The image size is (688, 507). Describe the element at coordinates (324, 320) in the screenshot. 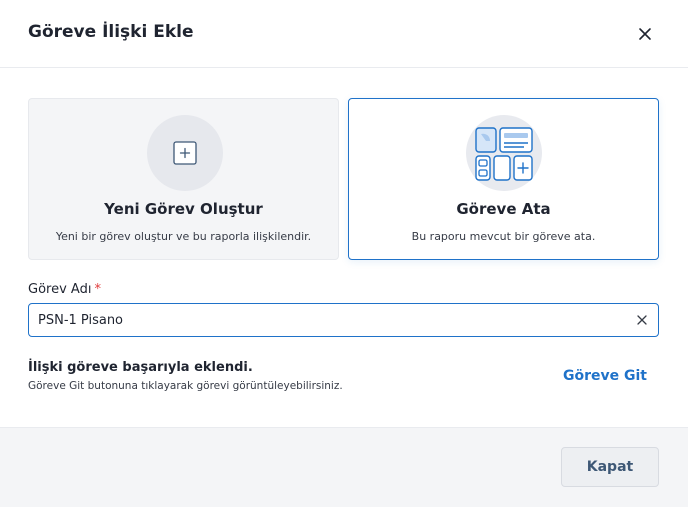

I see `task-name-input` at that location.